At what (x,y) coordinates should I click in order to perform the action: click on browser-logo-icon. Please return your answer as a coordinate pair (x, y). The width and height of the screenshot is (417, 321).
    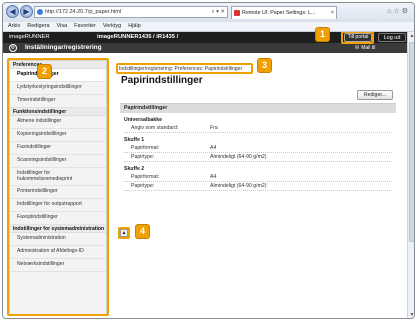
    Looking at the image, I should click on (40, 12).